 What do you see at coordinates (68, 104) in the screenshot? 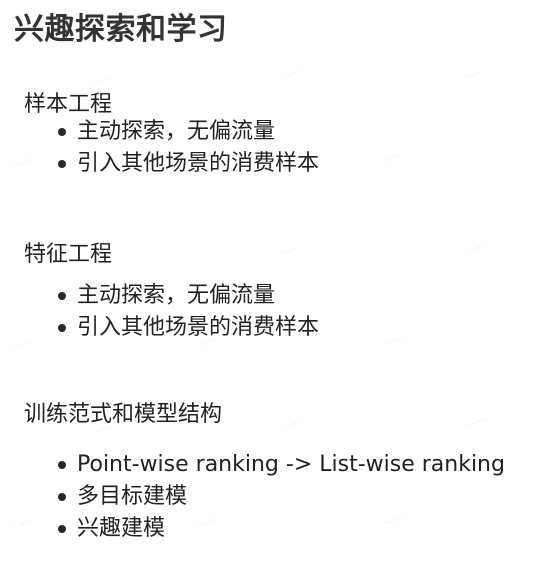
I see `section-heading-sample-engineering: 样本工程` at bounding box center [68, 104].